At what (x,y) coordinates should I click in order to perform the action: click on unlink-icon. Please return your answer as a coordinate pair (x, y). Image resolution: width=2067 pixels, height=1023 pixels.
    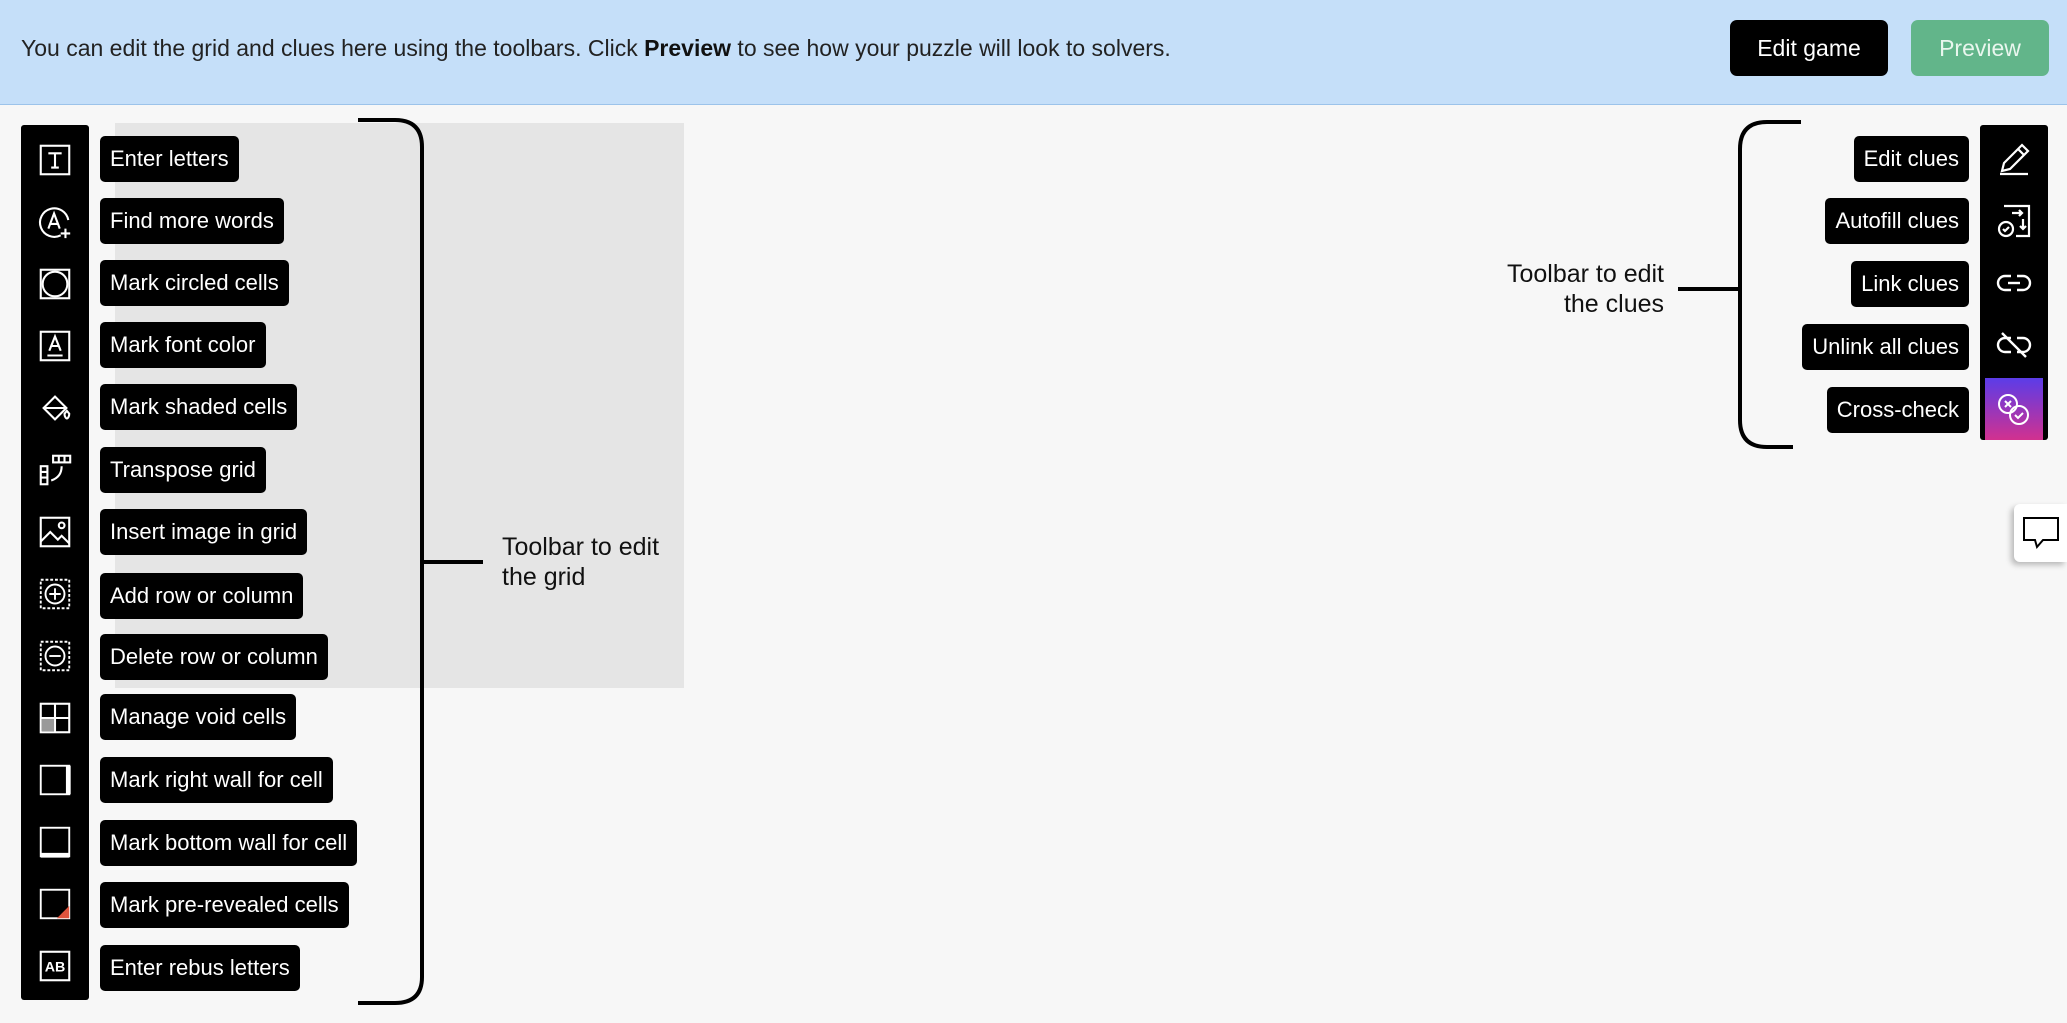
    Looking at the image, I should click on (2014, 345).